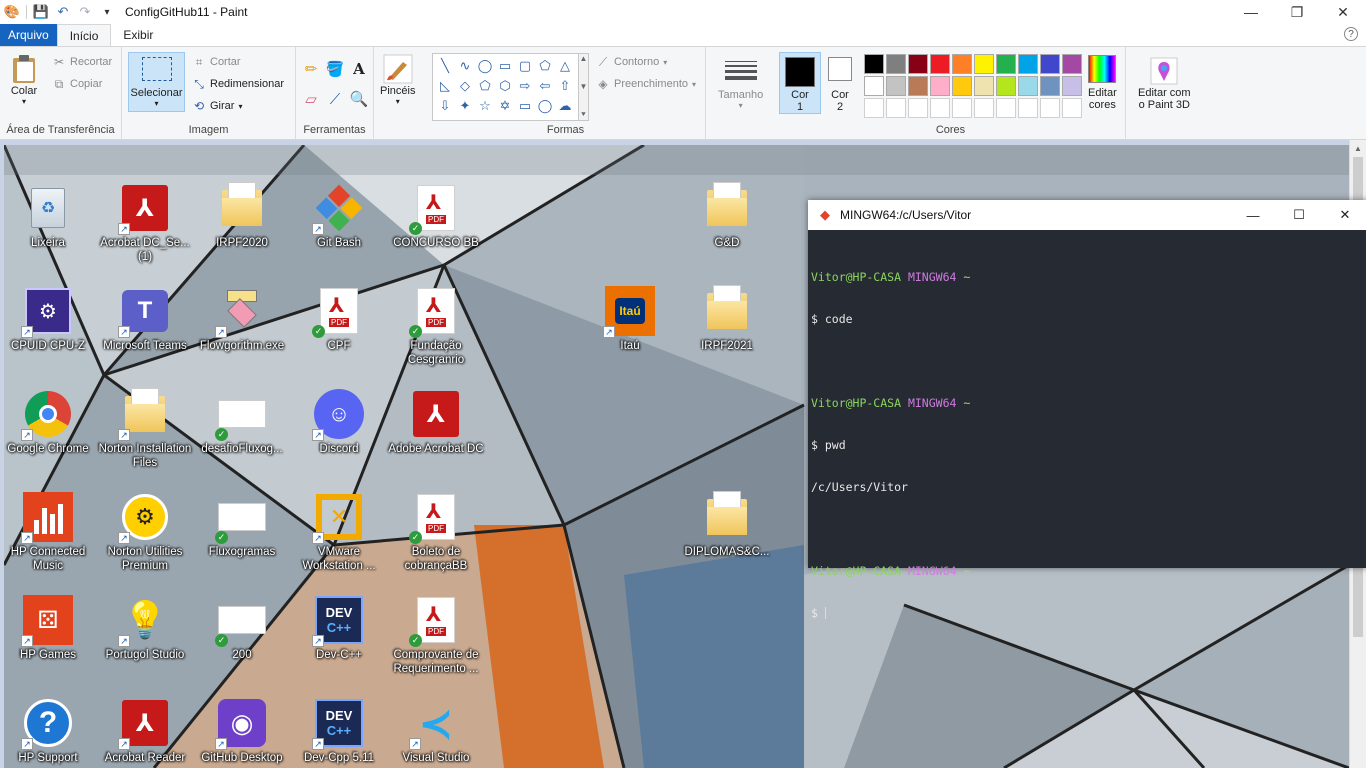 The width and height of the screenshot is (1366, 768). What do you see at coordinates (339, 216) in the screenshot?
I see `desktop-icon: ↗ Git Bash` at bounding box center [339, 216].